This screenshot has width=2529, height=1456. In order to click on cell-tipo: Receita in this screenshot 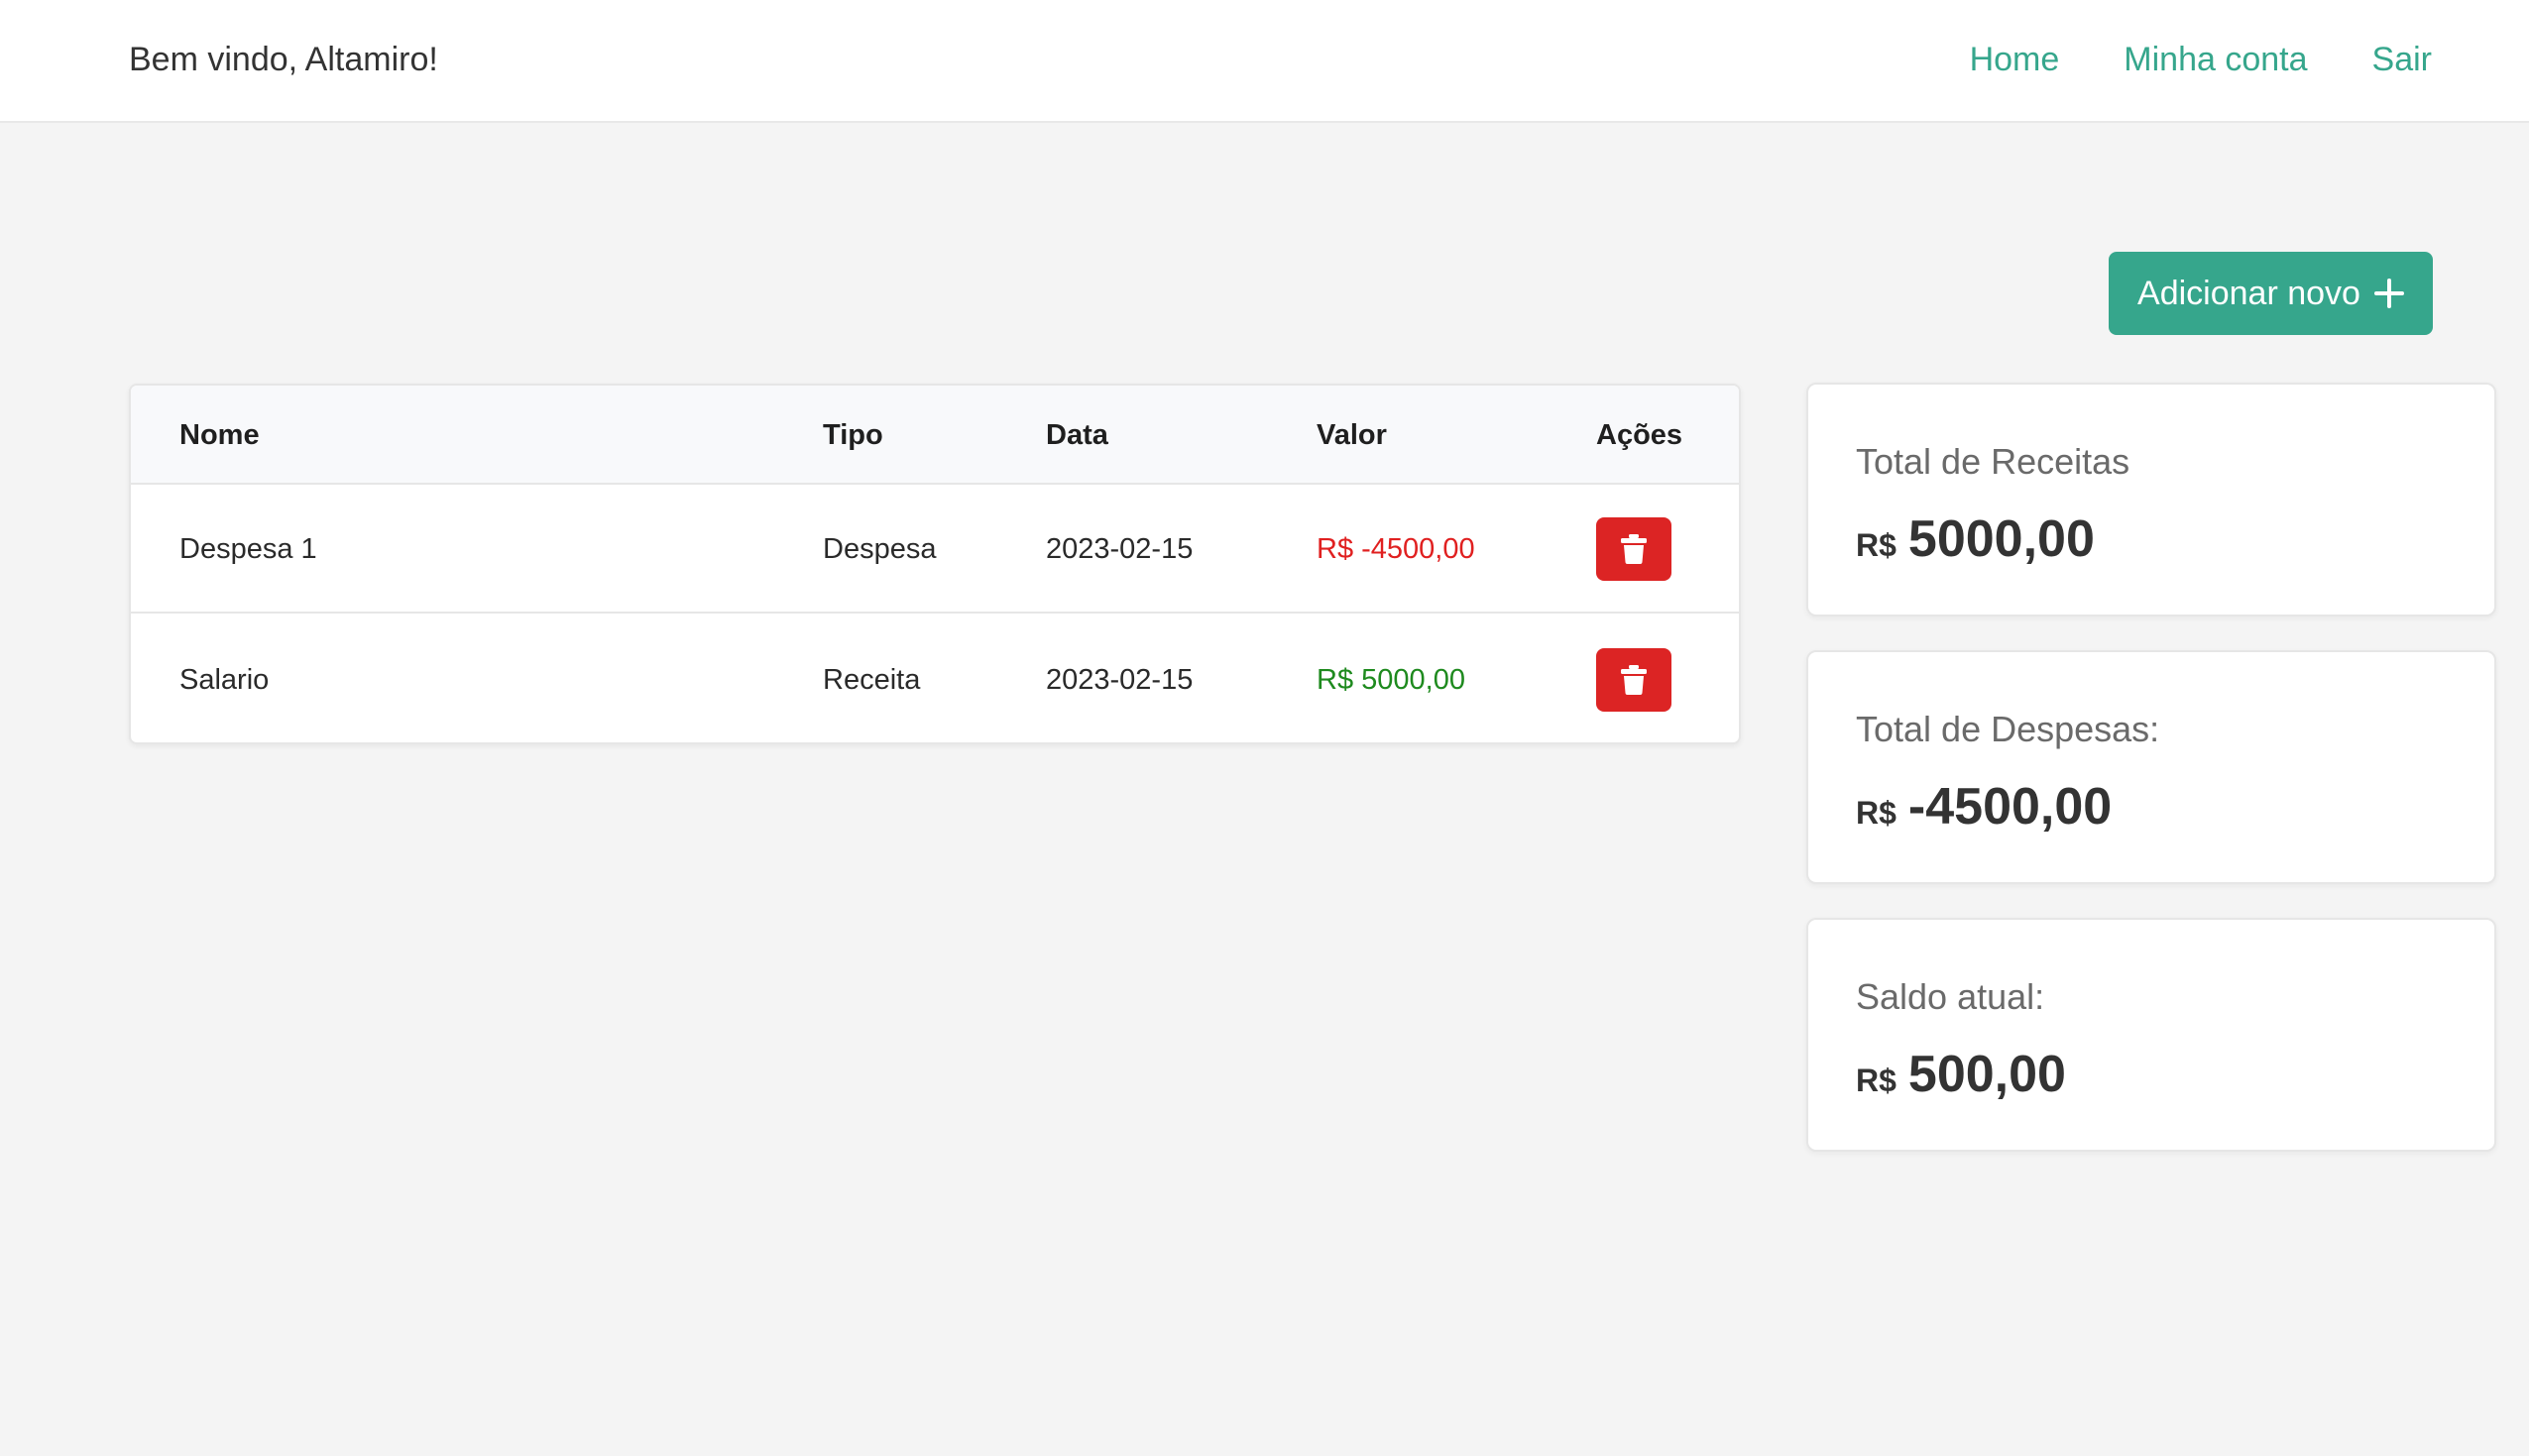, I will do `click(872, 680)`.